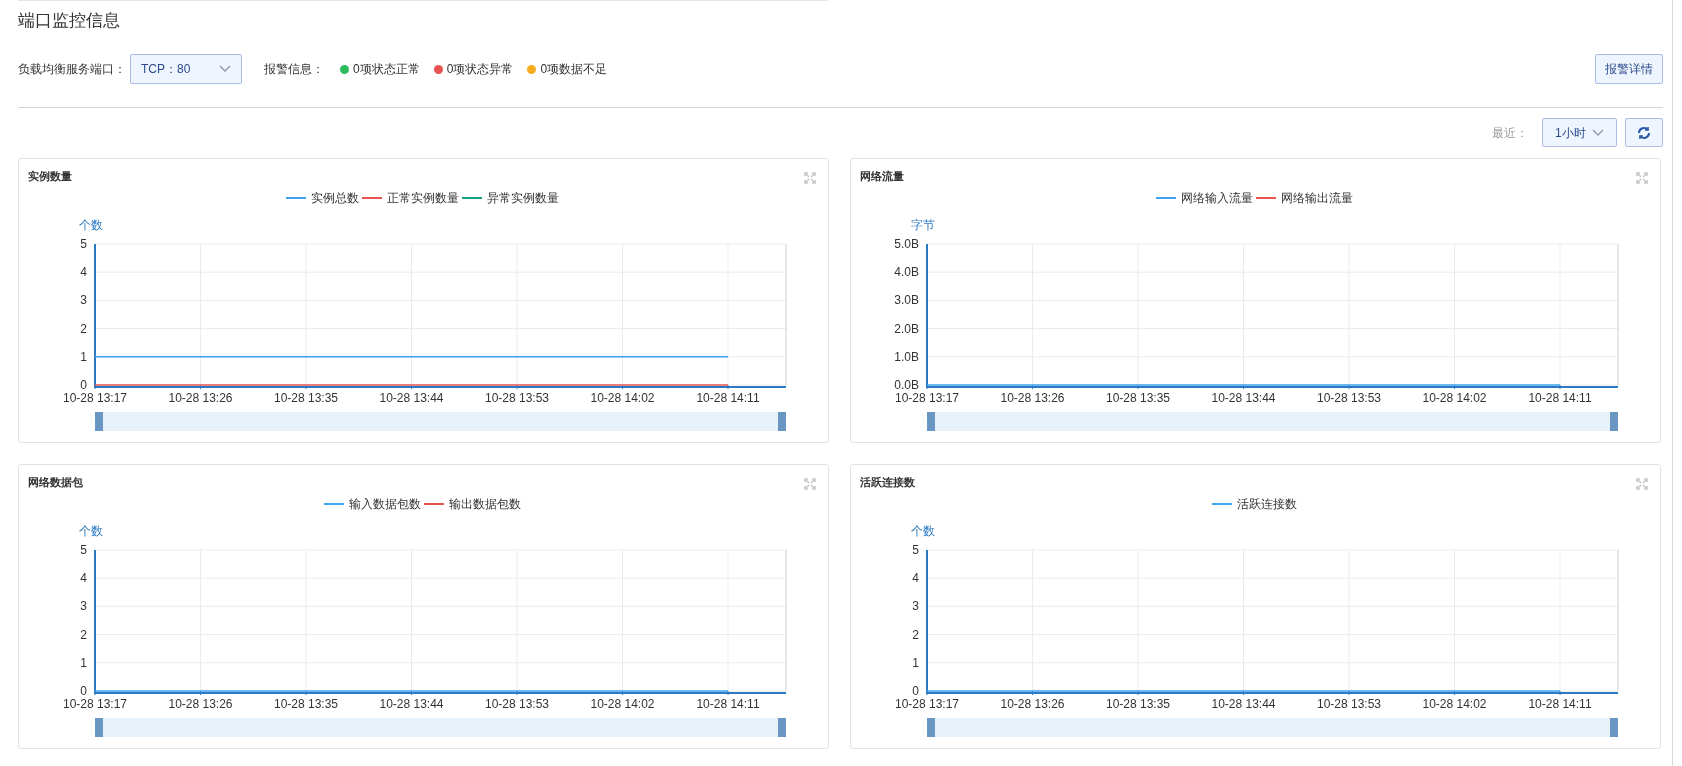  I want to click on alarm-details-button: 报警详情, so click(1629, 69).